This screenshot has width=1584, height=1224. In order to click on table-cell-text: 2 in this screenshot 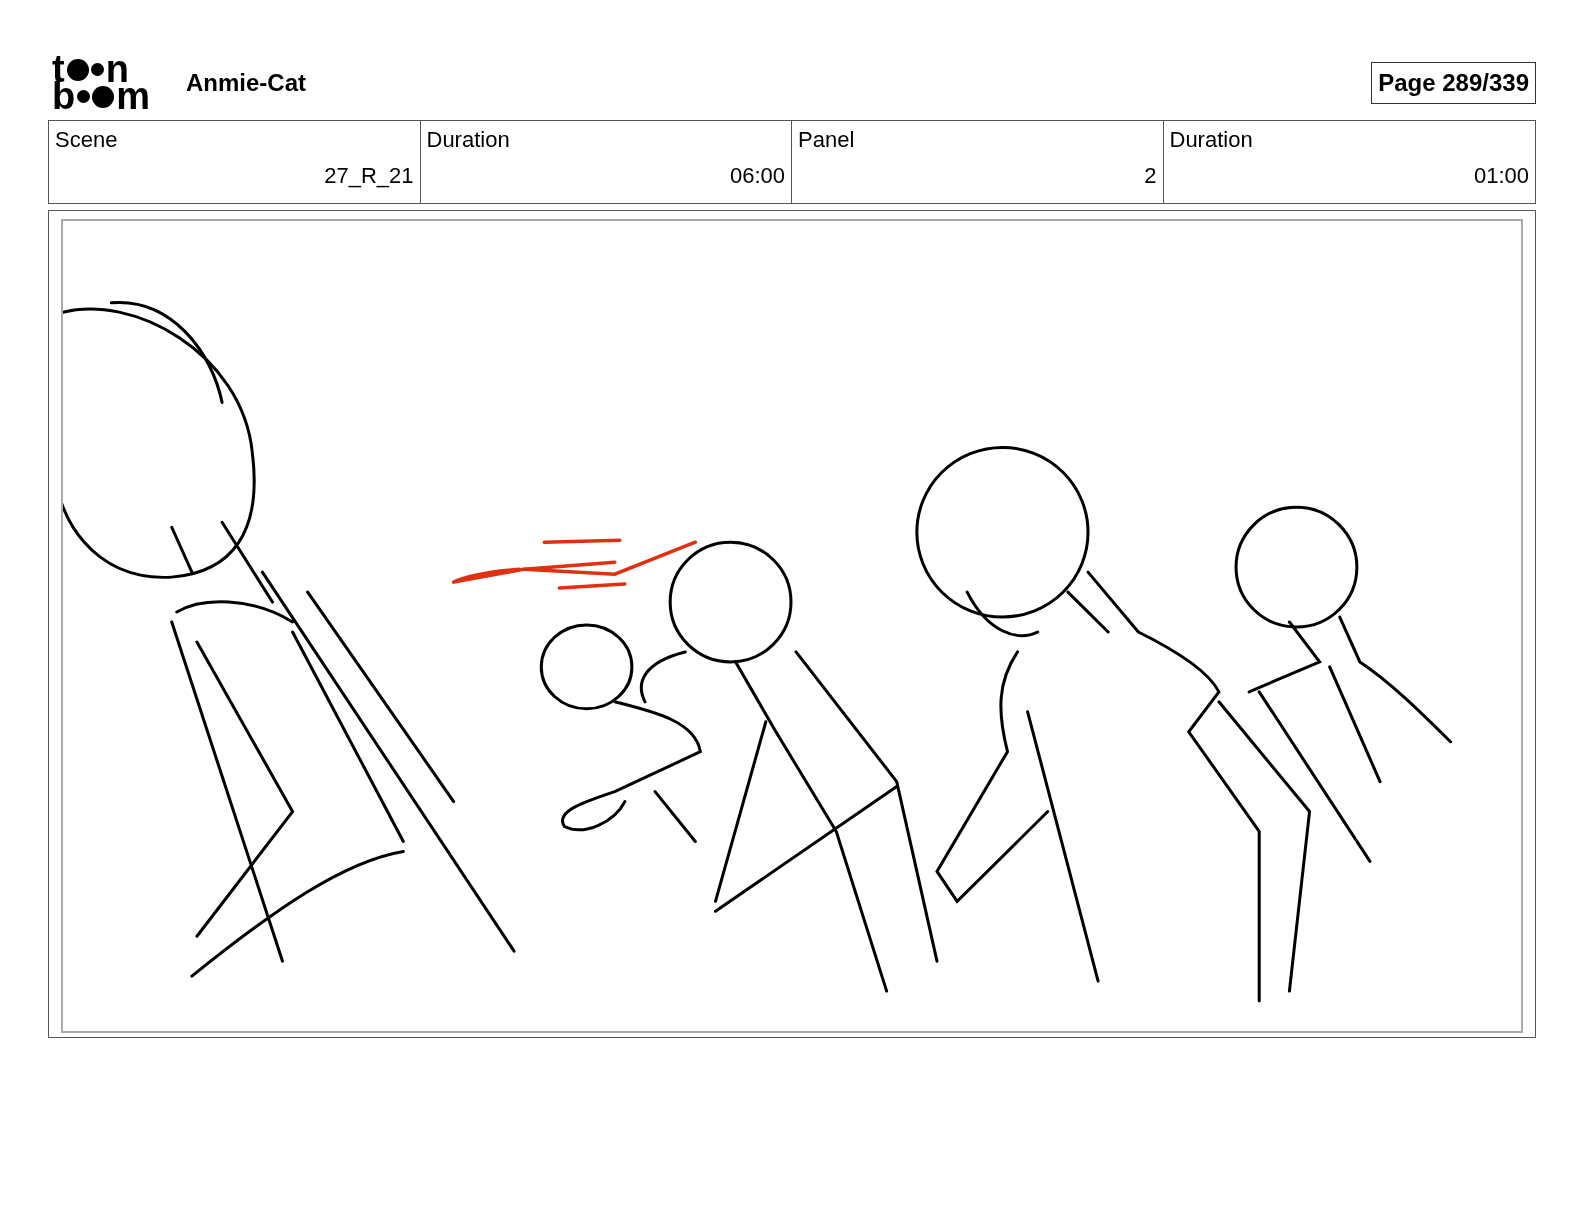, I will do `click(1150, 176)`.